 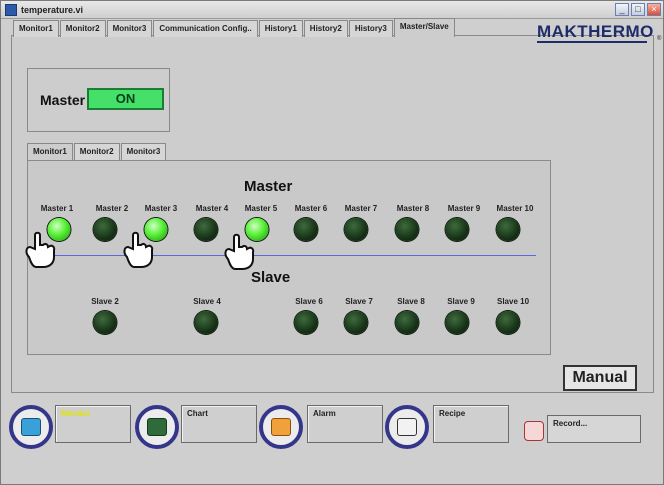 What do you see at coordinates (534, 431) in the screenshot?
I see `record-icon` at bounding box center [534, 431].